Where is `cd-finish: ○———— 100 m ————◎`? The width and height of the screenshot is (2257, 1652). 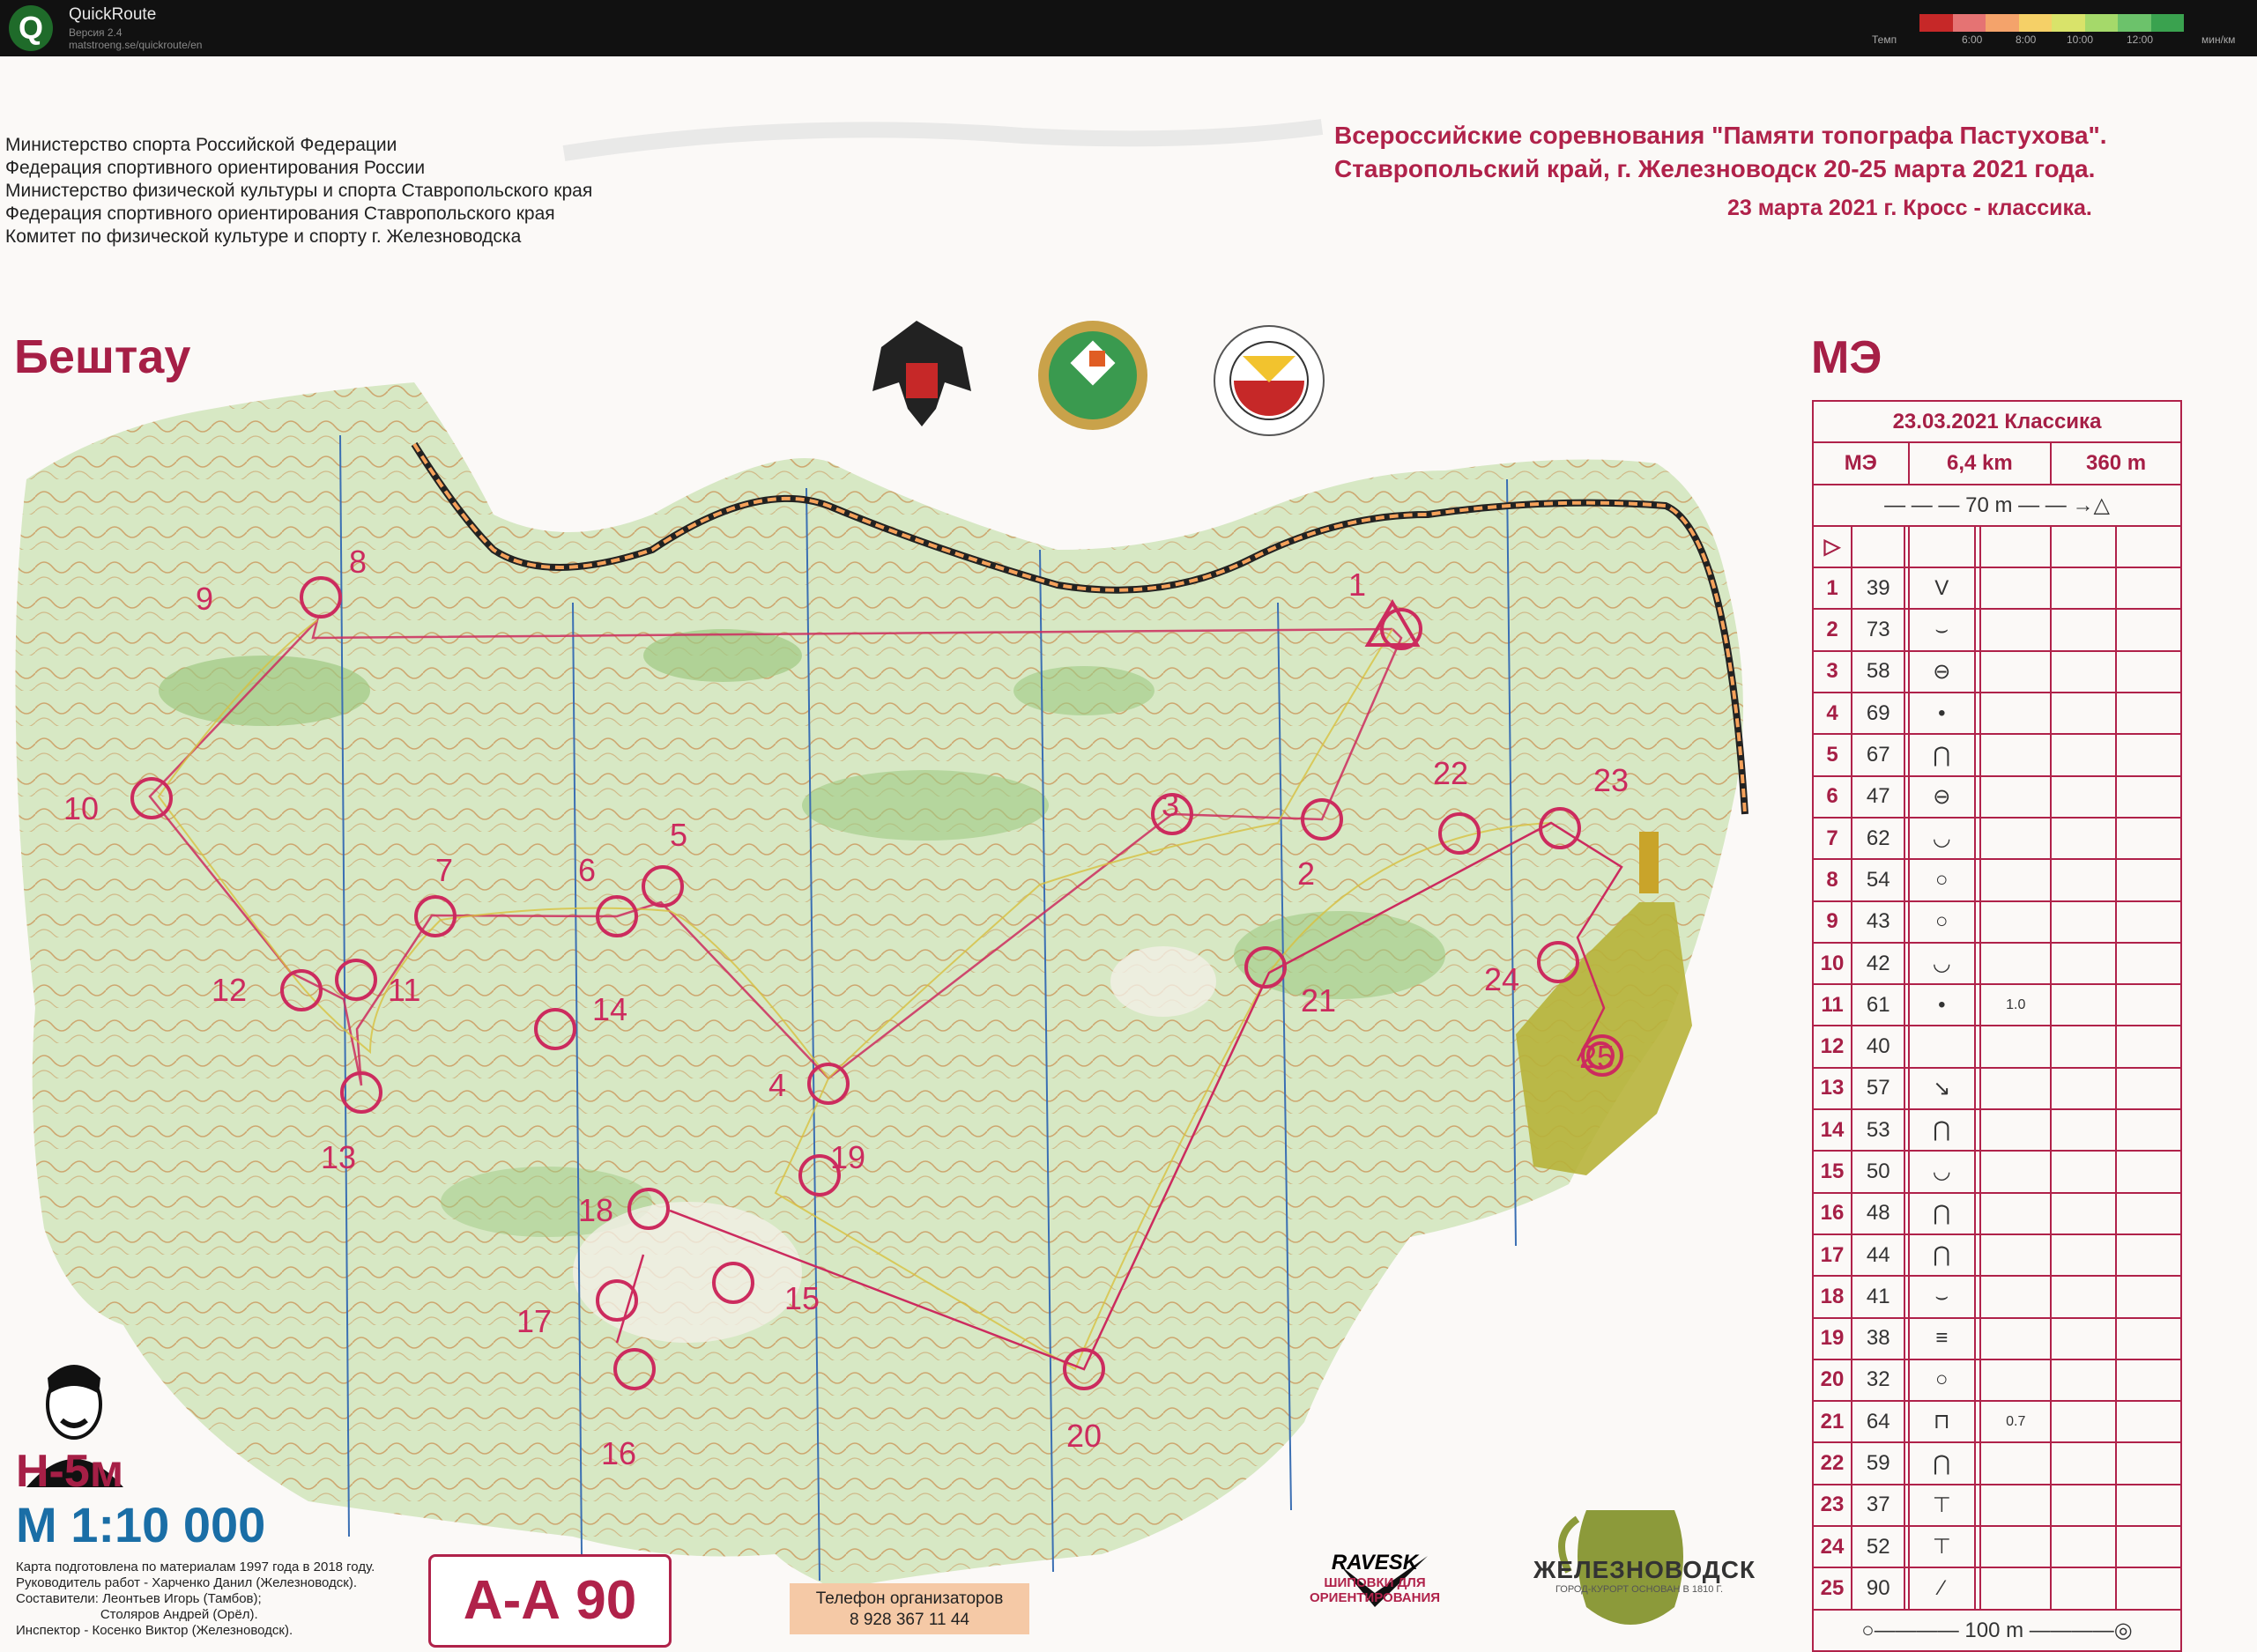 cd-finish: ○———— 100 m ————◎ is located at coordinates (1997, 1630).